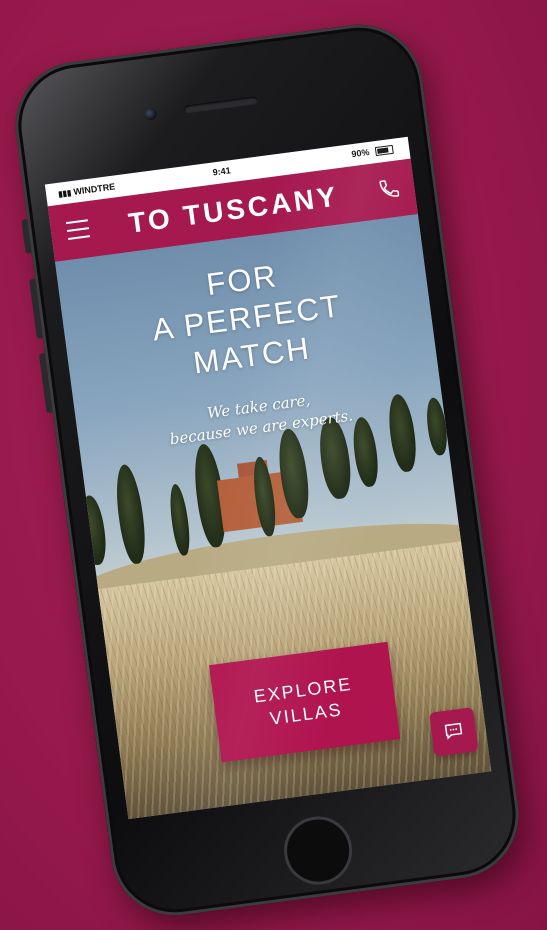 The width and height of the screenshot is (547, 930). Describe the element at coordinates (222, 171) in the screenshot. I see `status-time: 9:41` at that location.